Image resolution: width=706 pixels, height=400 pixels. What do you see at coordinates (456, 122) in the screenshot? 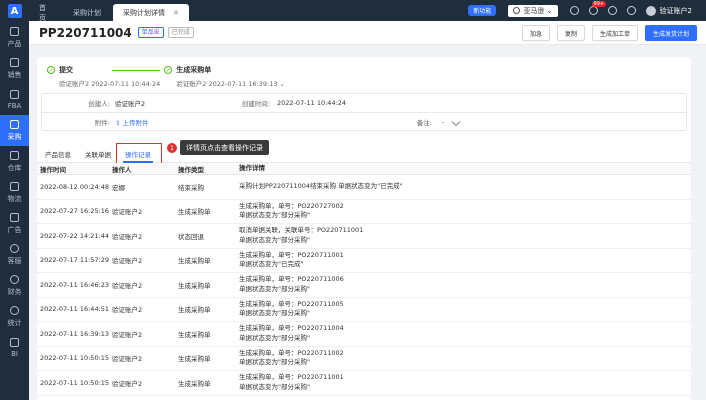
I see `edit-icon` at bounding box center [456, 122].